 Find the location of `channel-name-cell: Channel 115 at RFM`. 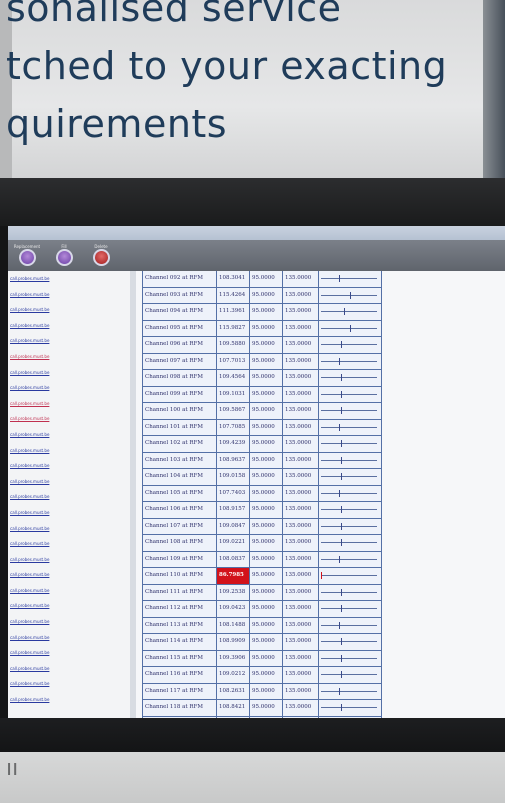

channel-name-cell: Channel 115 at RFM is located at coordinates (179, 658).